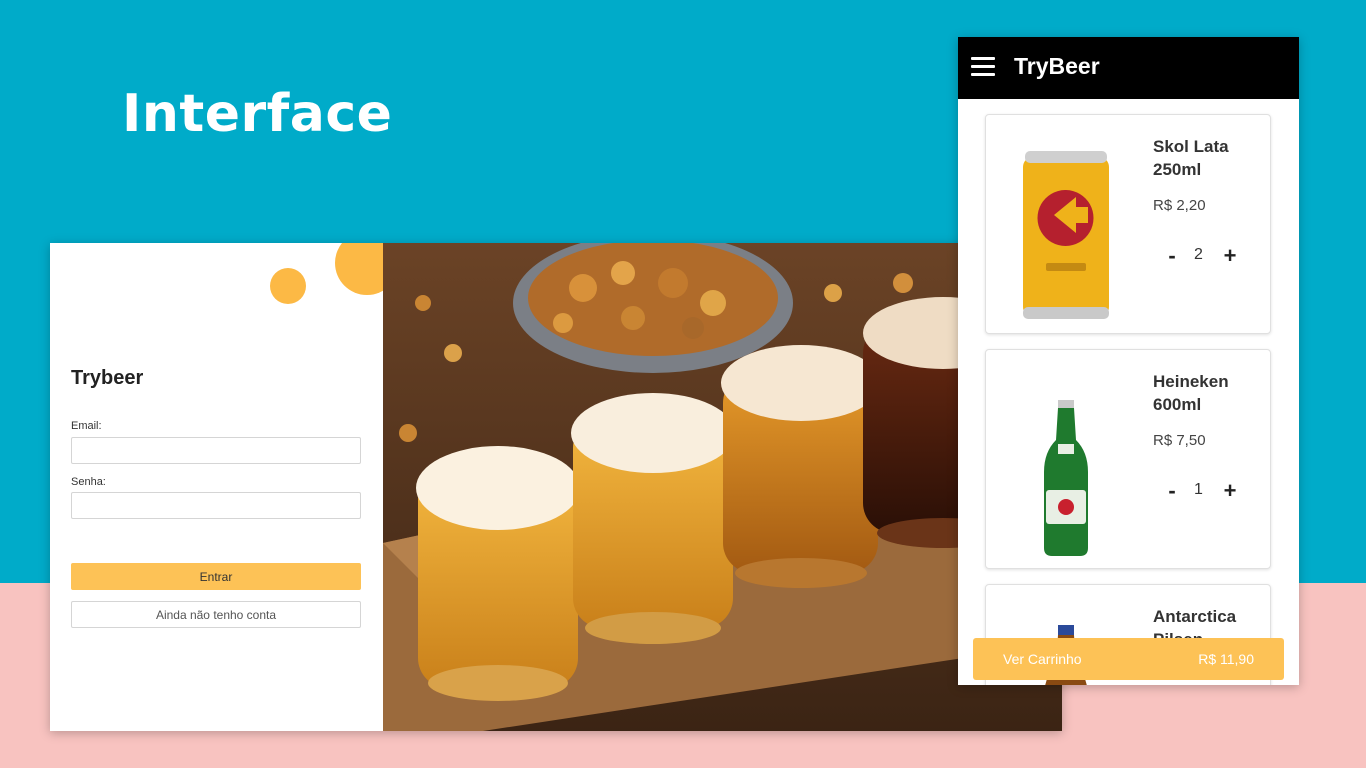 The width and height of the screenshot is (1366, 768). What do you see at coordinates (257, 114) in the screenshot?
I see `slide-title: Interface` at bounding box center [257, 114].